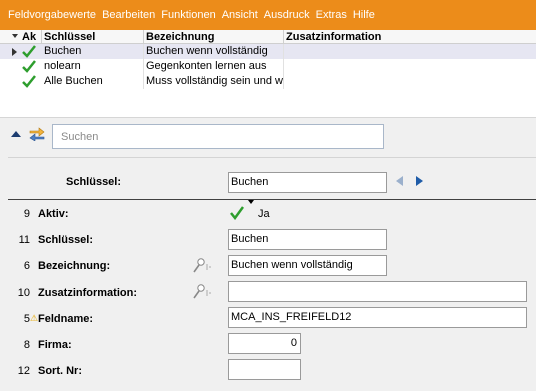  What do you see at coordinates (237, 213) in the screenshot?
I see `aktiv-checkbox` at bounding box center [237, 213].